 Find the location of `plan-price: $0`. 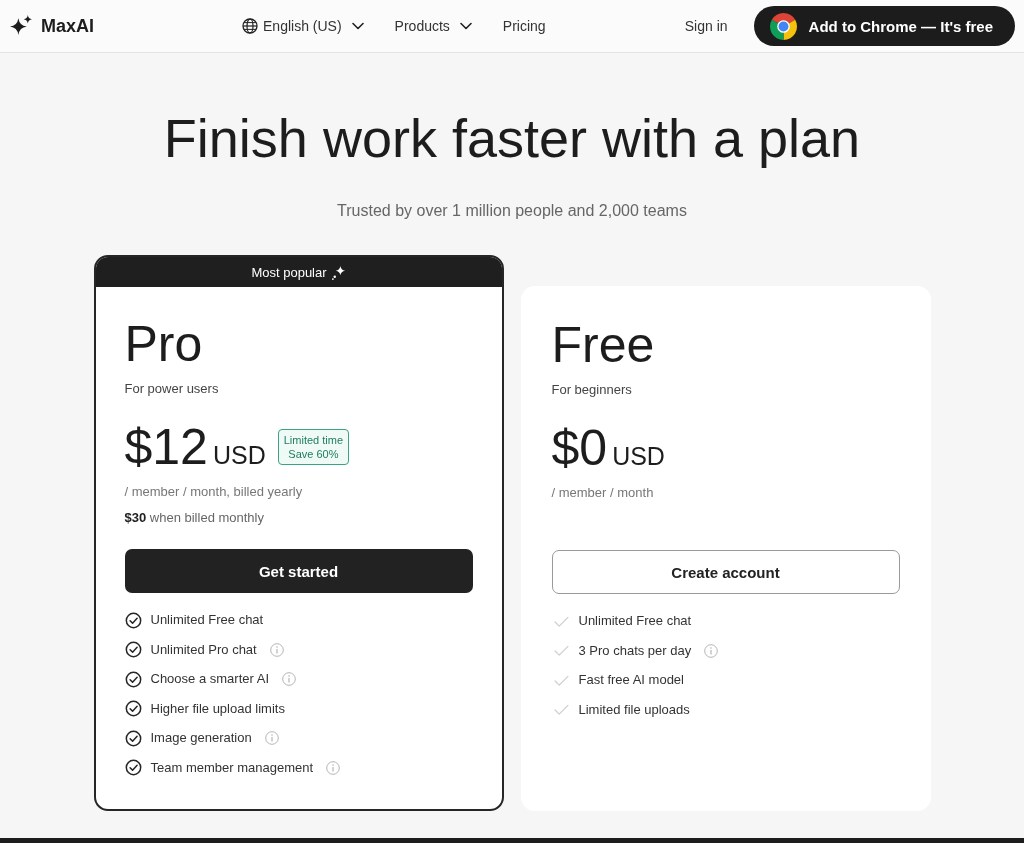

plan-price: $0 is located at coordinates (579, 448).